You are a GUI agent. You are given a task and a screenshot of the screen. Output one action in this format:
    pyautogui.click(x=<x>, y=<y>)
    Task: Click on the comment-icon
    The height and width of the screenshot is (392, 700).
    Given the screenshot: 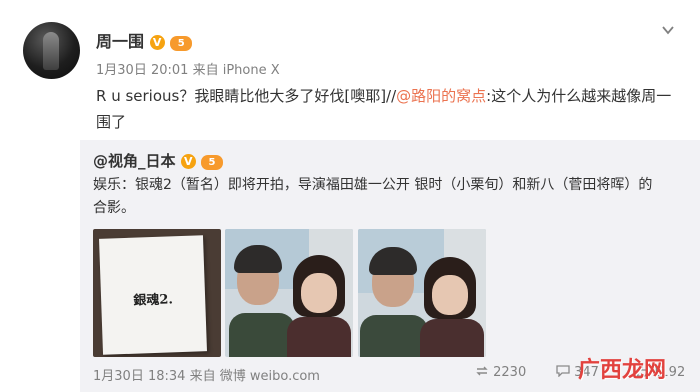 What is the action you would take?
    pyautogui.click(x=563, y=371)
    